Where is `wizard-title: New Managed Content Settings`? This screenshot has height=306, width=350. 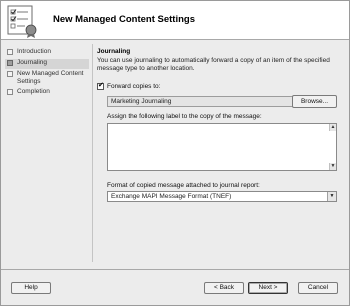
wizard-title: New Managed Content Settings is located at coordinates (124, 19).